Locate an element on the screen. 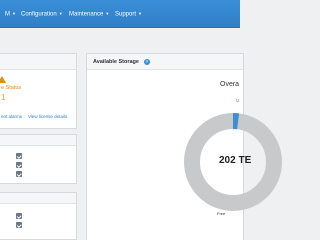 This screenshot has width=320, height=240. alarm-count: 1 is located at coordinates (3, 97).